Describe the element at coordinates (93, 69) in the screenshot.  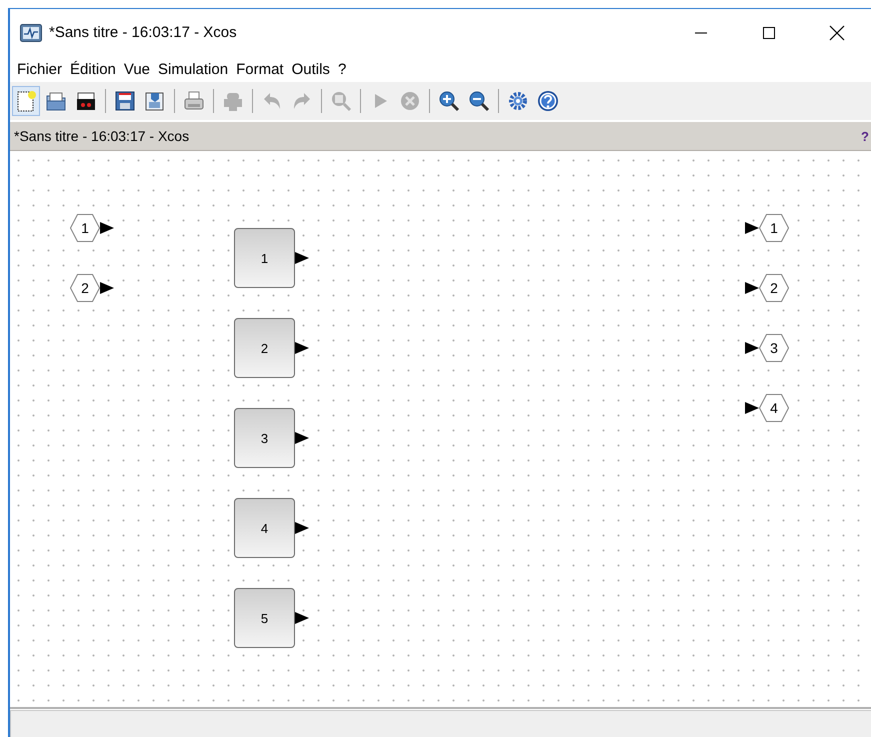
I see `menu-item: Édition` at that location.